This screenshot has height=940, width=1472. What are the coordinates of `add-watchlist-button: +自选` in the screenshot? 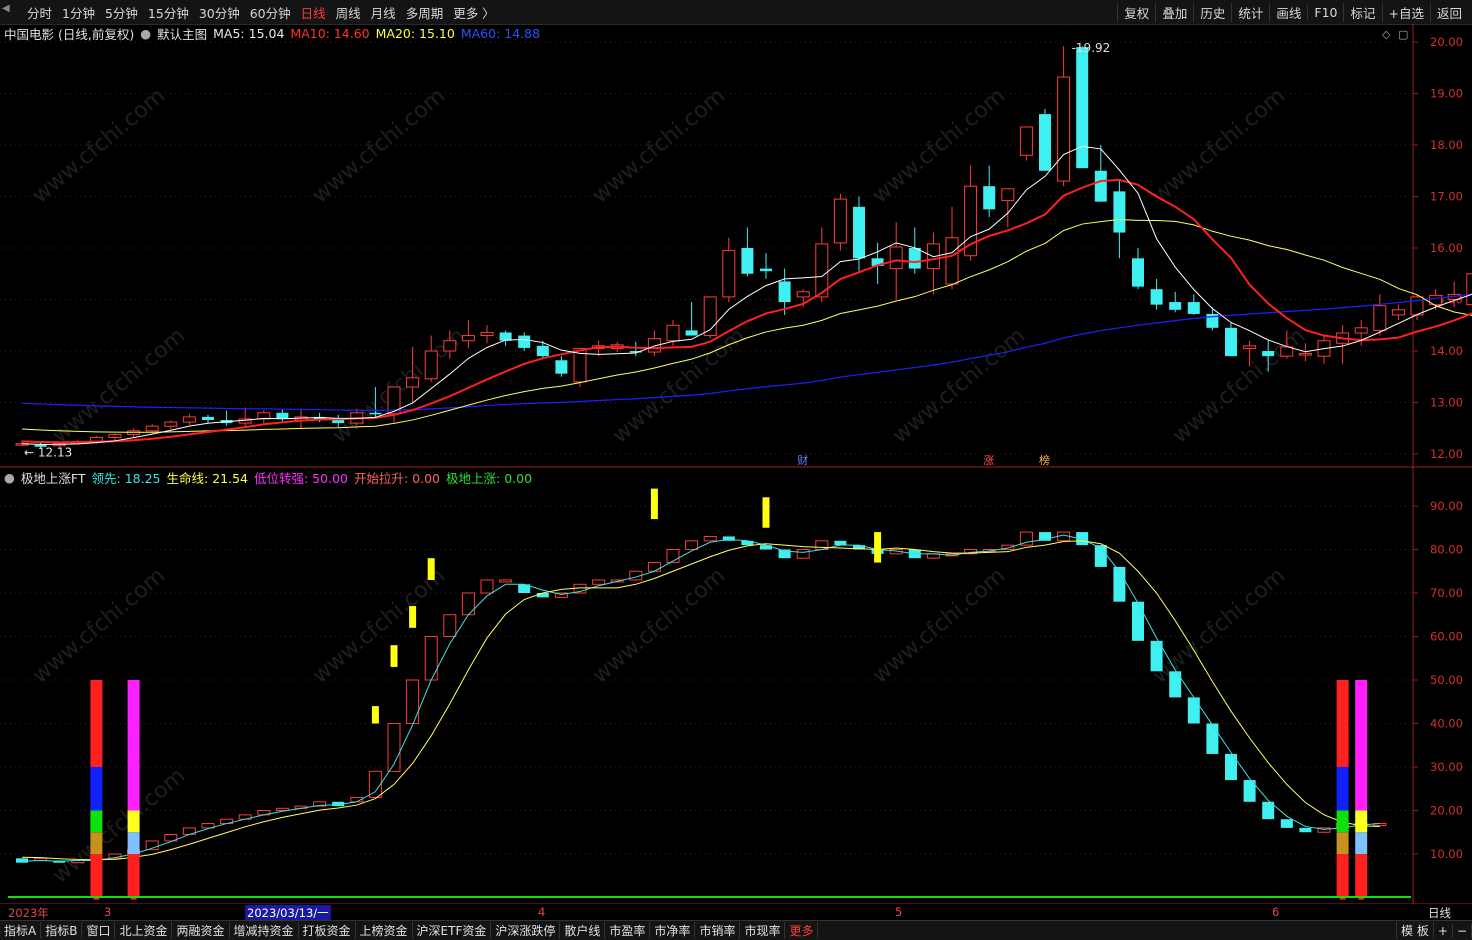 It's located at (1405, 12).